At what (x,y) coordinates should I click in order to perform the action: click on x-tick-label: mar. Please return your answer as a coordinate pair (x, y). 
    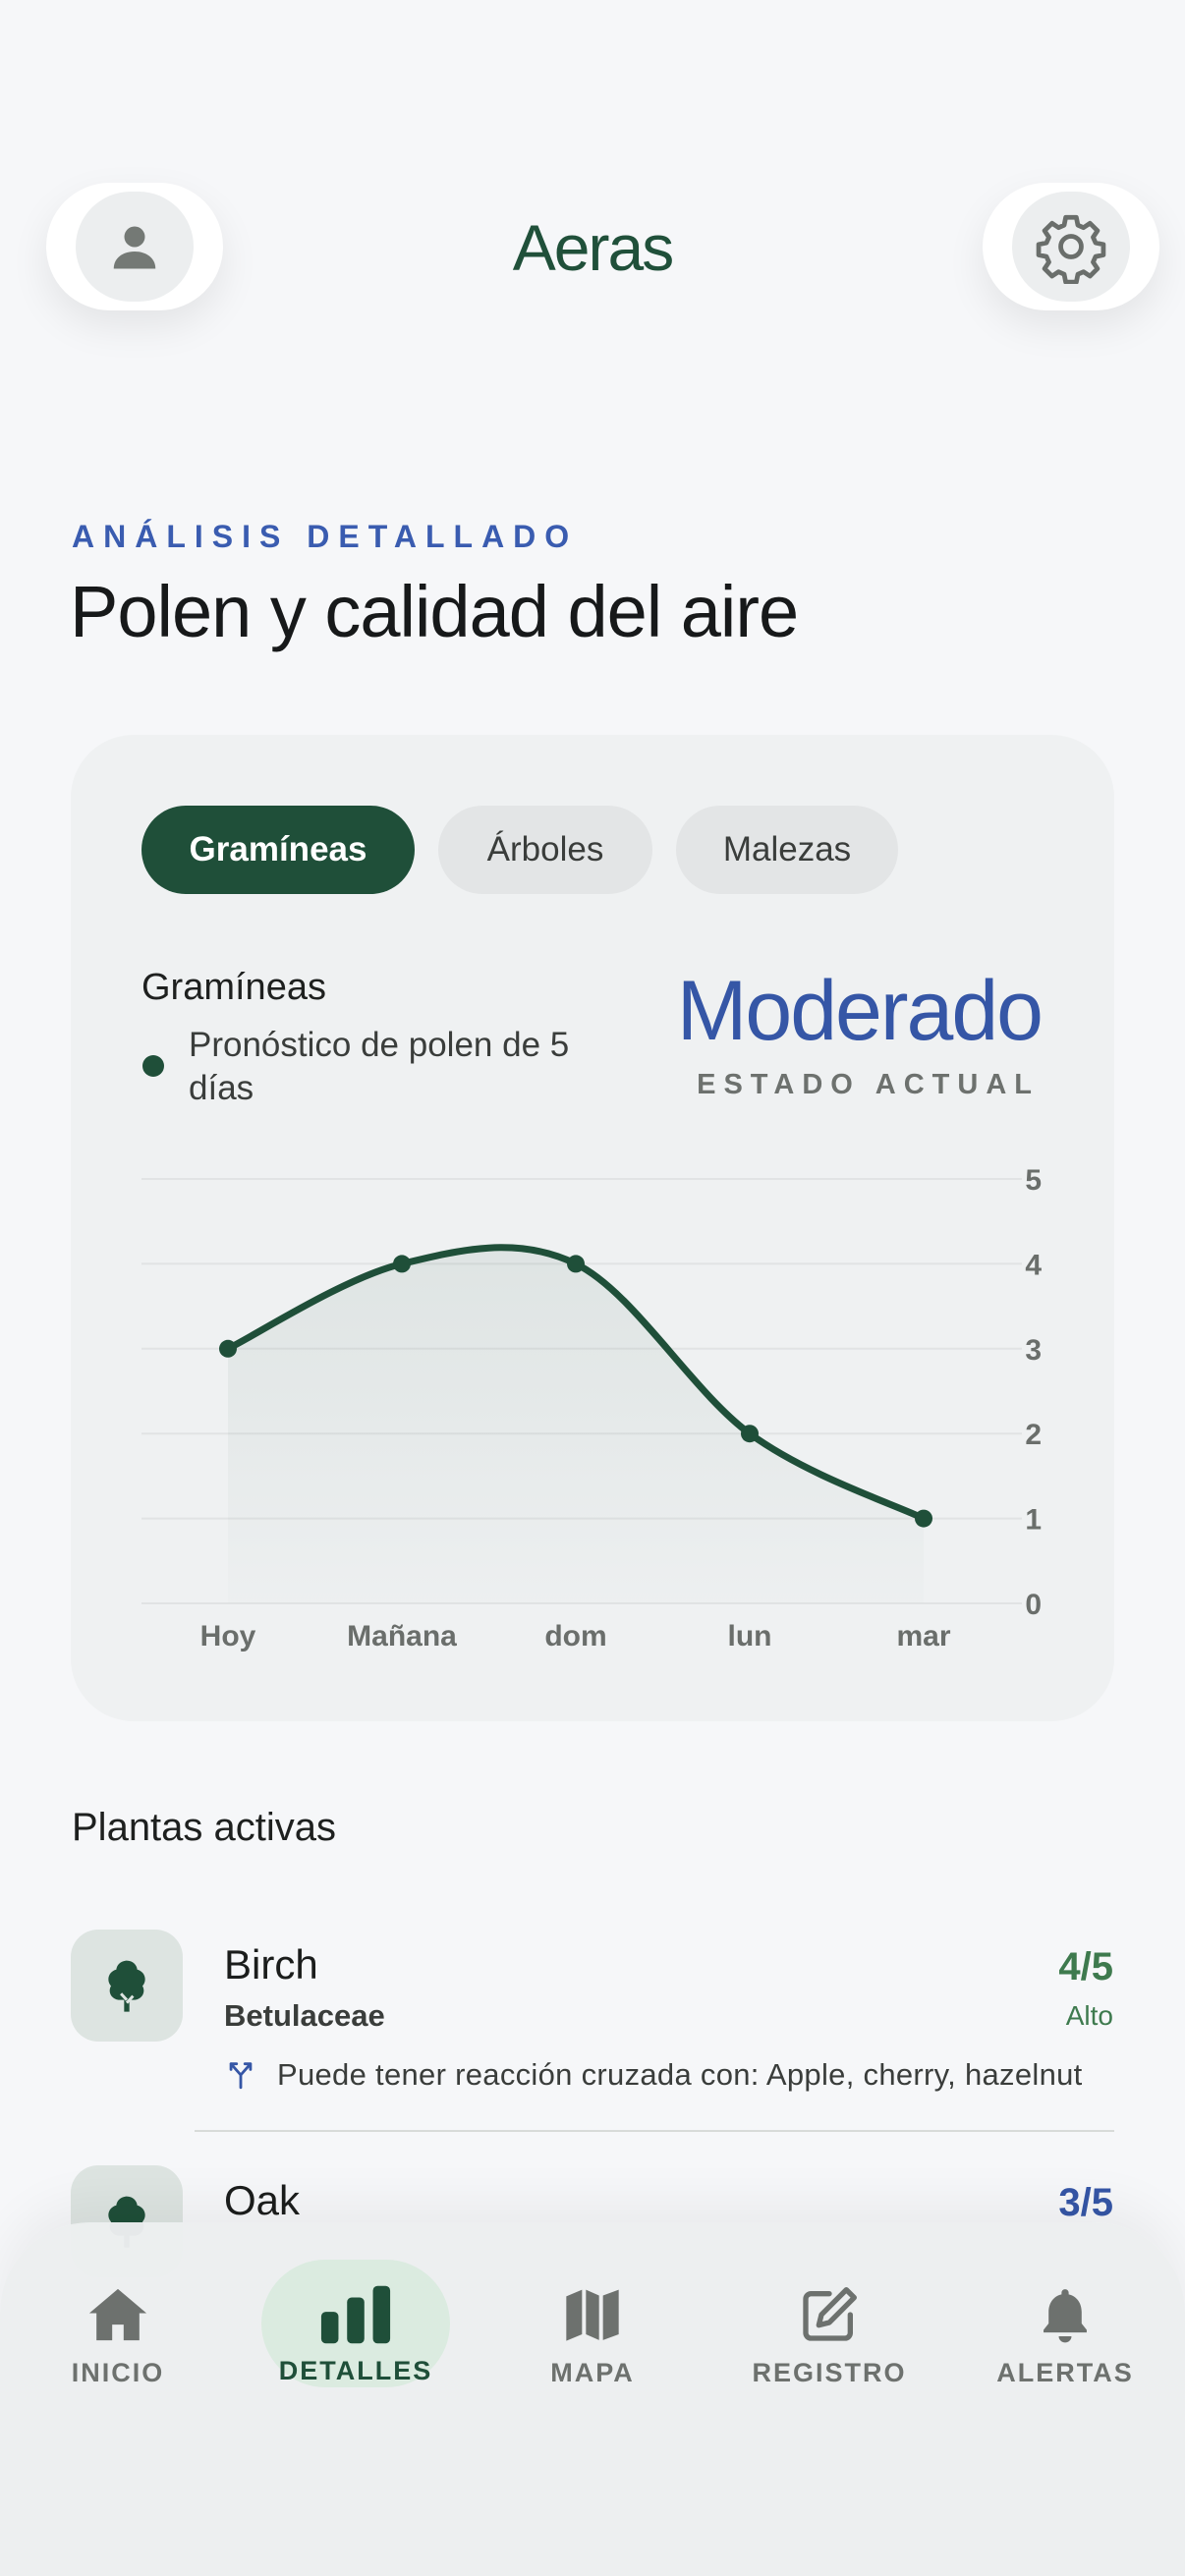
    Looking at the image, I should click on (923, 1636).